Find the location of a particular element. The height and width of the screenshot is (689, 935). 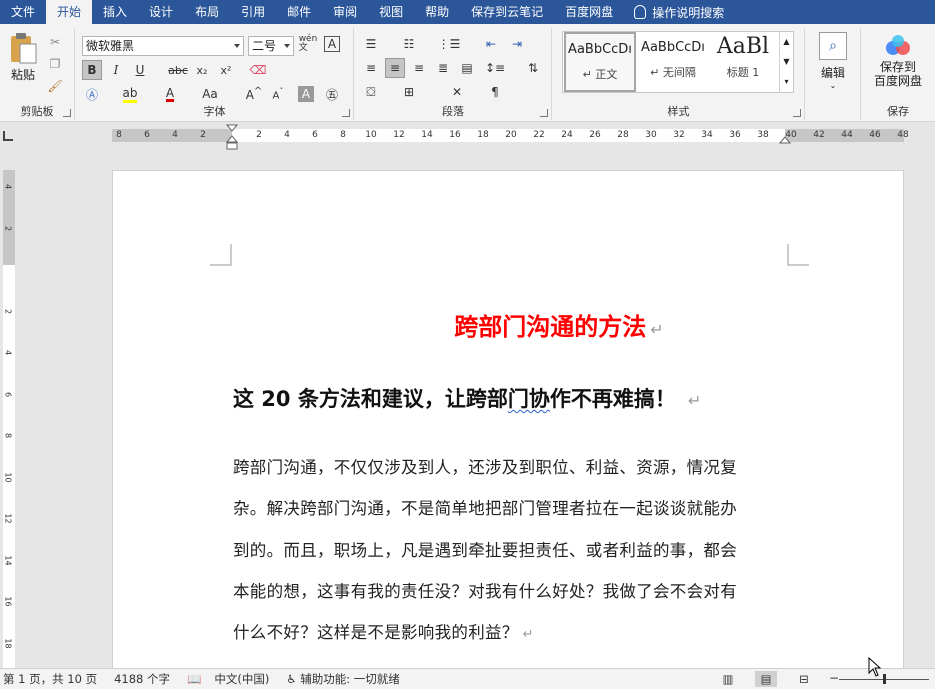

justify-icon: ≣ is located at coordinates (443, 68).